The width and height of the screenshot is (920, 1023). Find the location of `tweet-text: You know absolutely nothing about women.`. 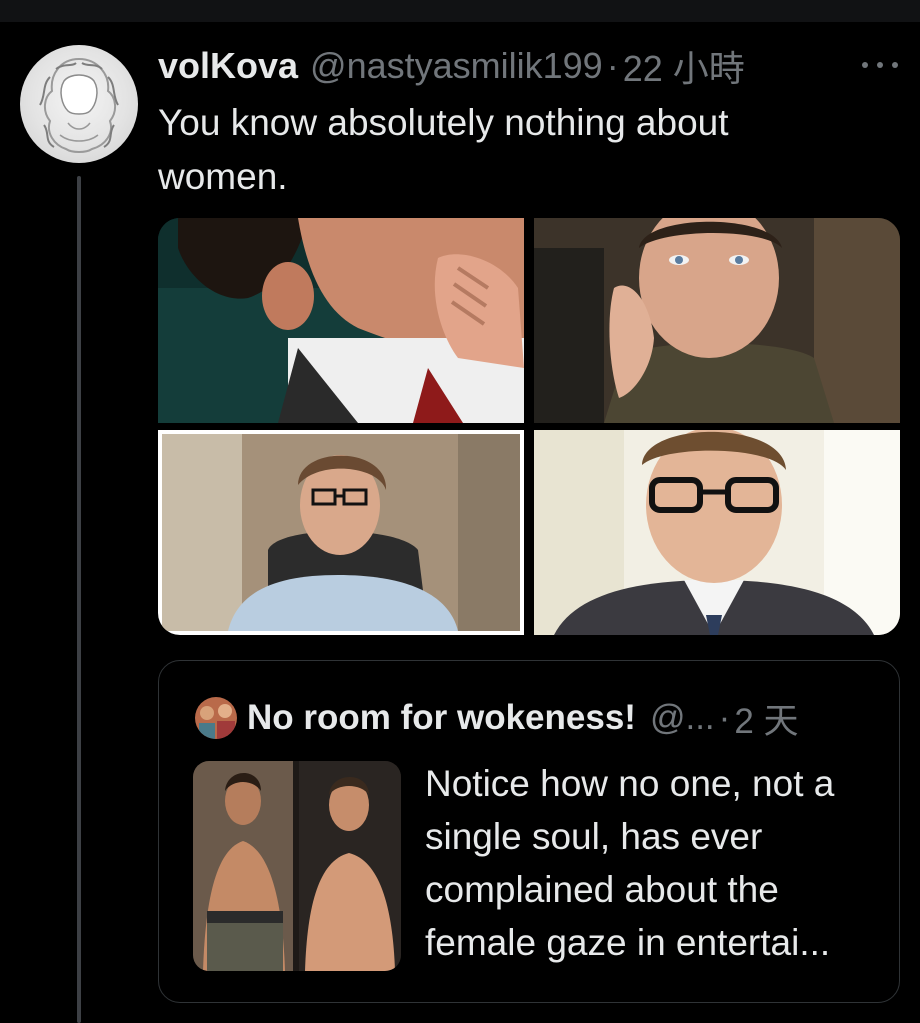

tweet-text: You know absolutely nothing about women. is located at coordinates (443, 149).